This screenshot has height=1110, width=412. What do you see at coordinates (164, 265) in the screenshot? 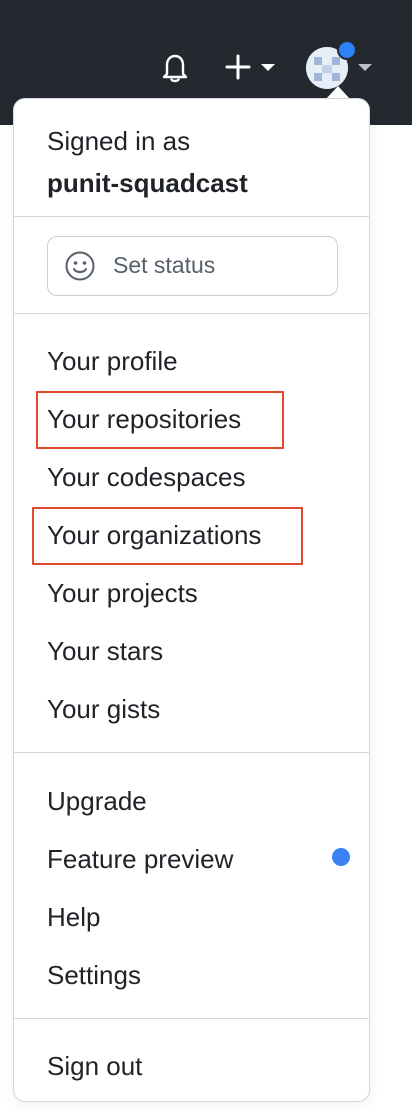
I see `set-status-label: Set status` at bounding box center [164, 265].